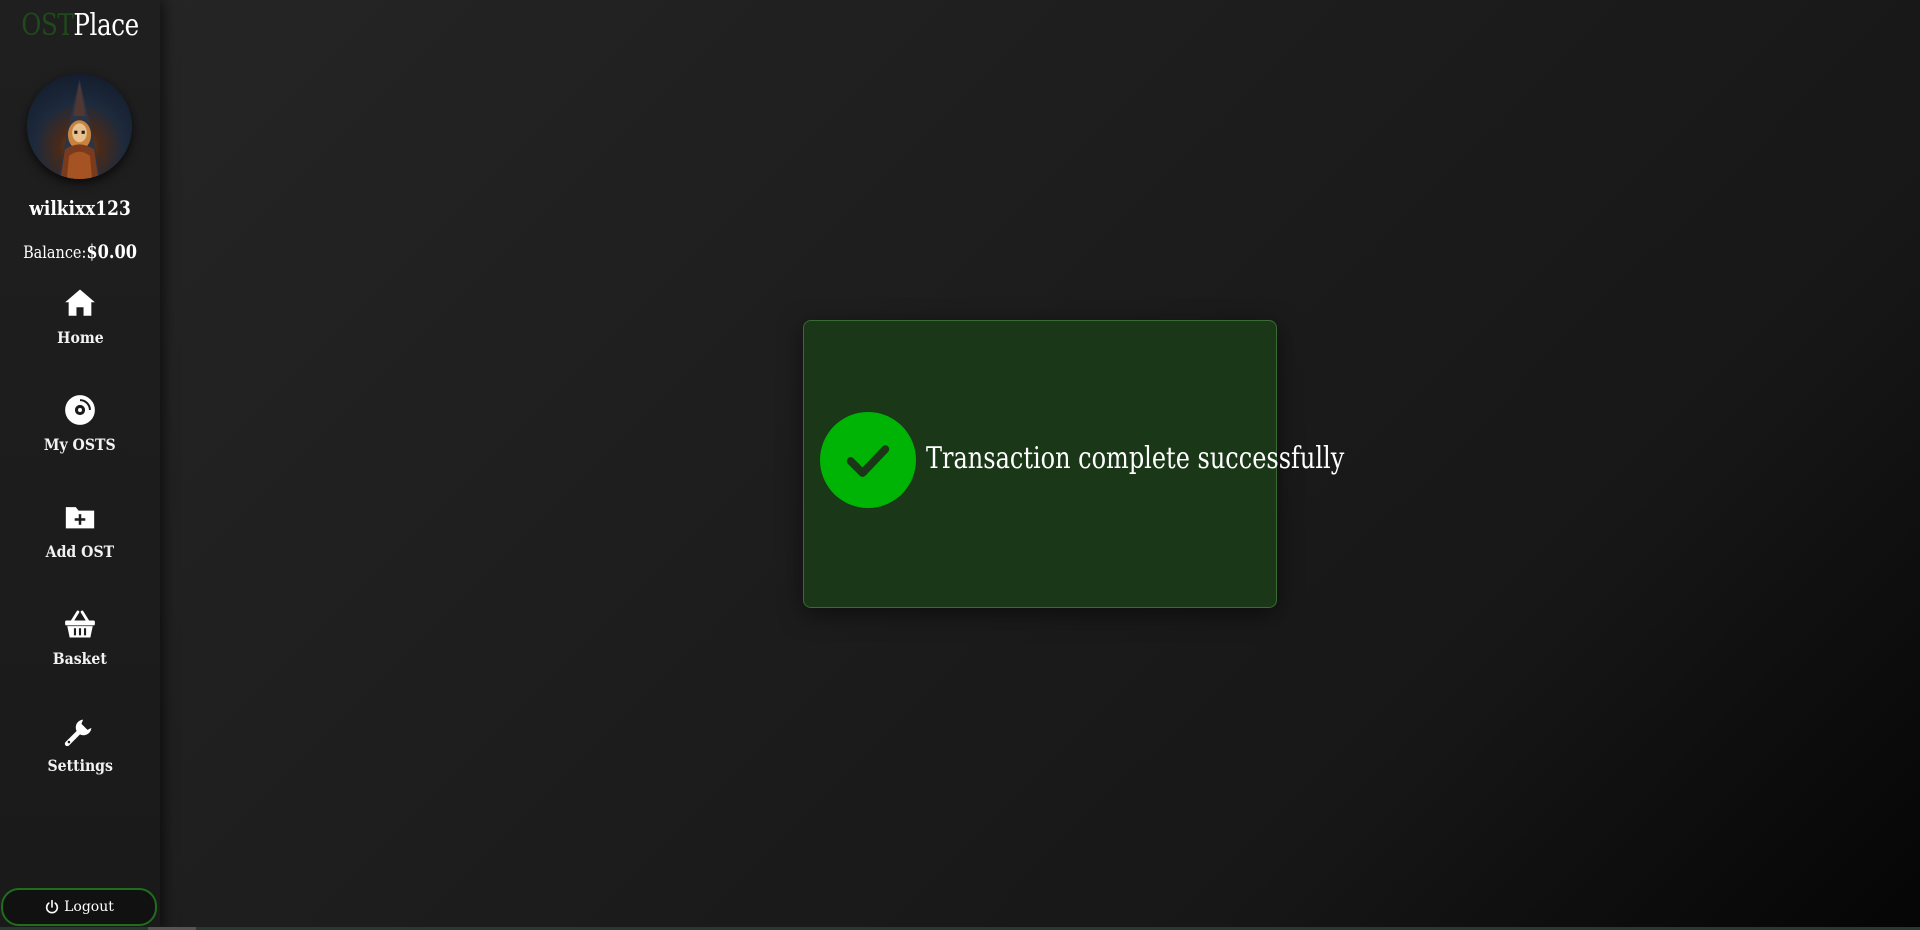 This screenshot has width=1920, height=930. I want to click on nav-item-my-osts: My OSTS, so click(80, 438).